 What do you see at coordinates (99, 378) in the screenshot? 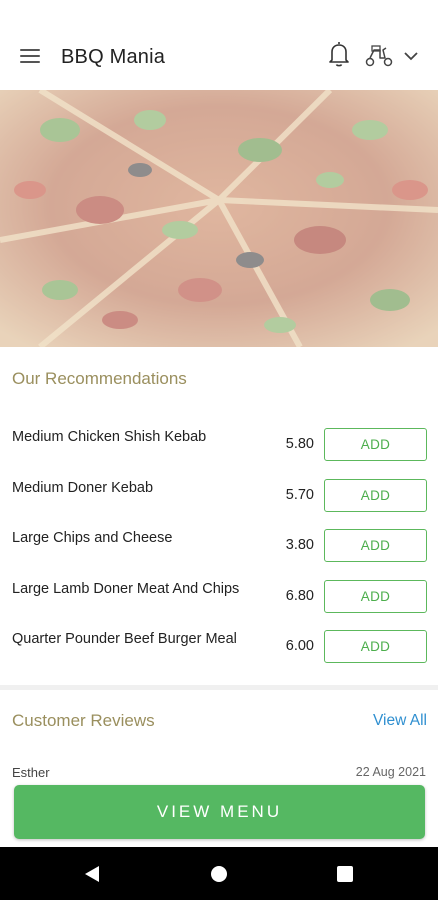
I see `recommendations-title: Our Recommendations` at bounding box center [99, 378].